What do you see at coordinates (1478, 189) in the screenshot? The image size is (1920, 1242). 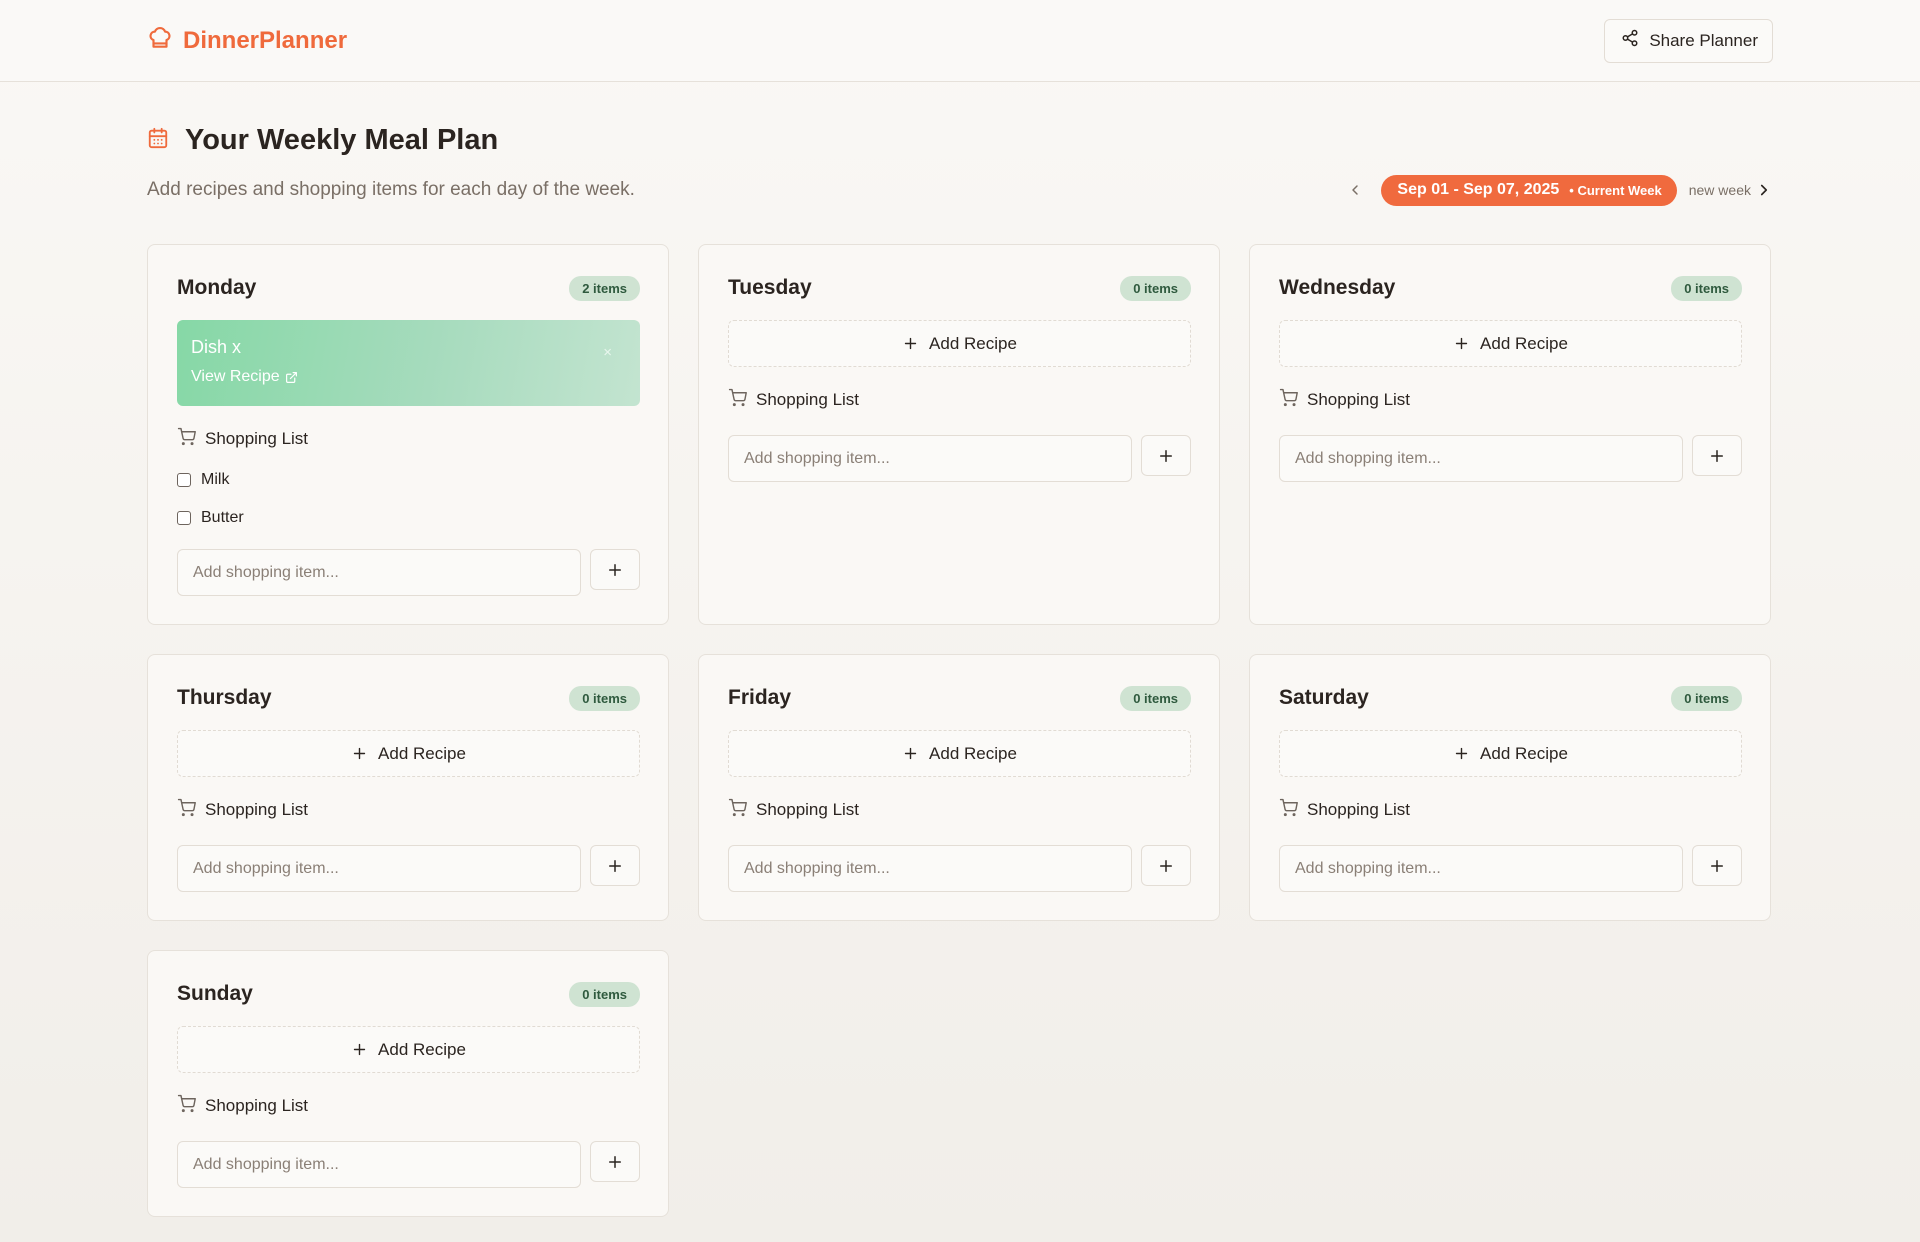 I see `week-range: Sep 01 - Sep 07, 2025` at bounding box center [1478, 189].